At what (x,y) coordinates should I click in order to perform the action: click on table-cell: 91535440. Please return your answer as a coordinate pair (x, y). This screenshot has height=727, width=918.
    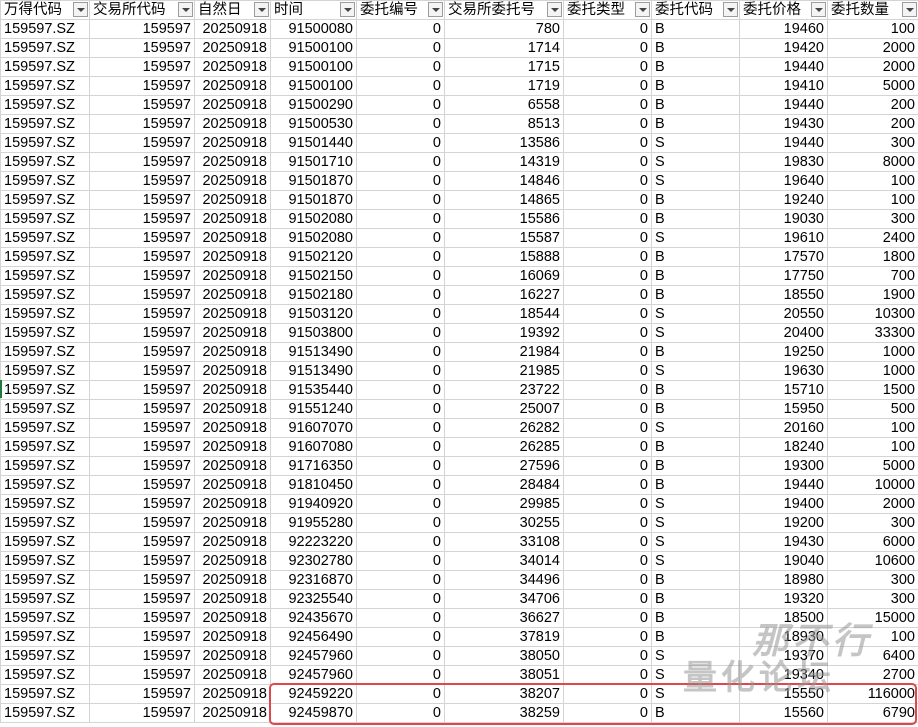
    Looking at the image, I should click on (313, 390).